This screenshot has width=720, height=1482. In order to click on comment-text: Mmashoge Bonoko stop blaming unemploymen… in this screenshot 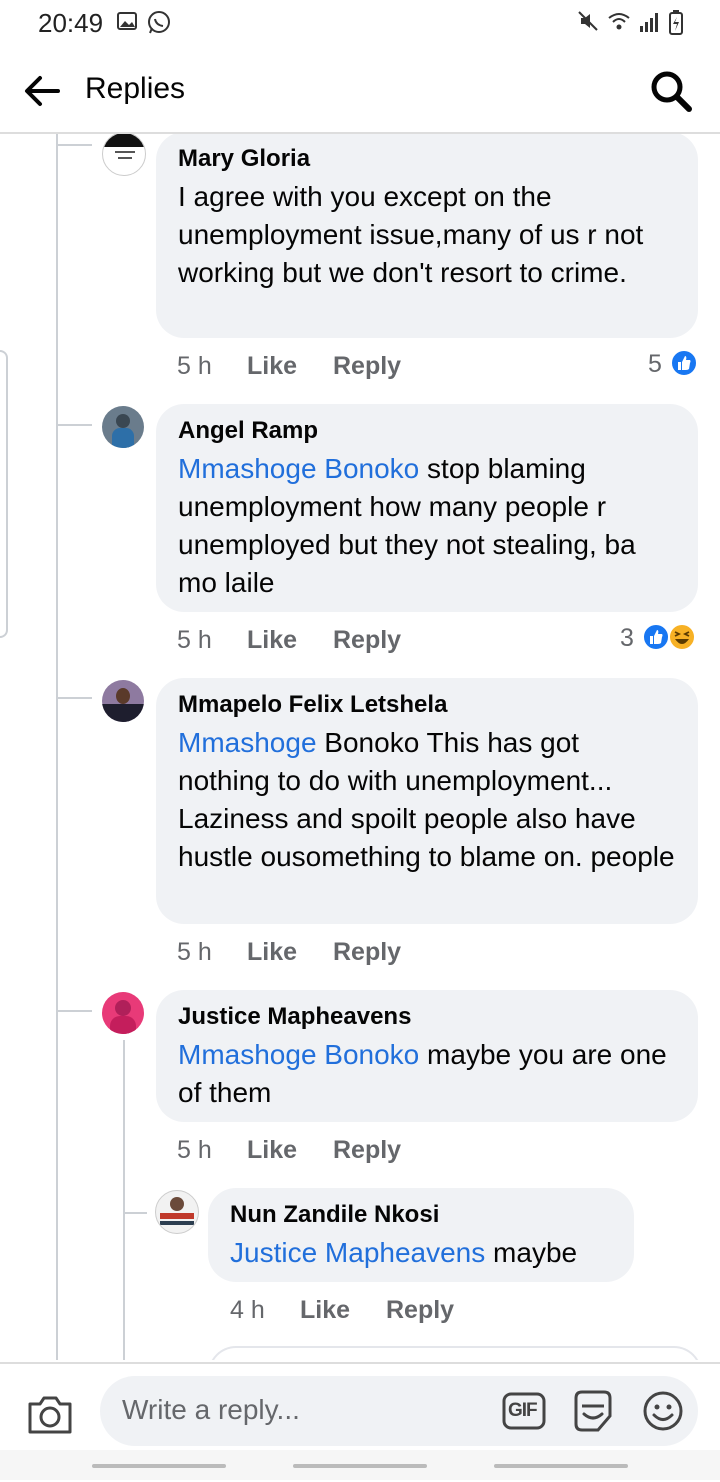, I will do `click(427, 526)`.